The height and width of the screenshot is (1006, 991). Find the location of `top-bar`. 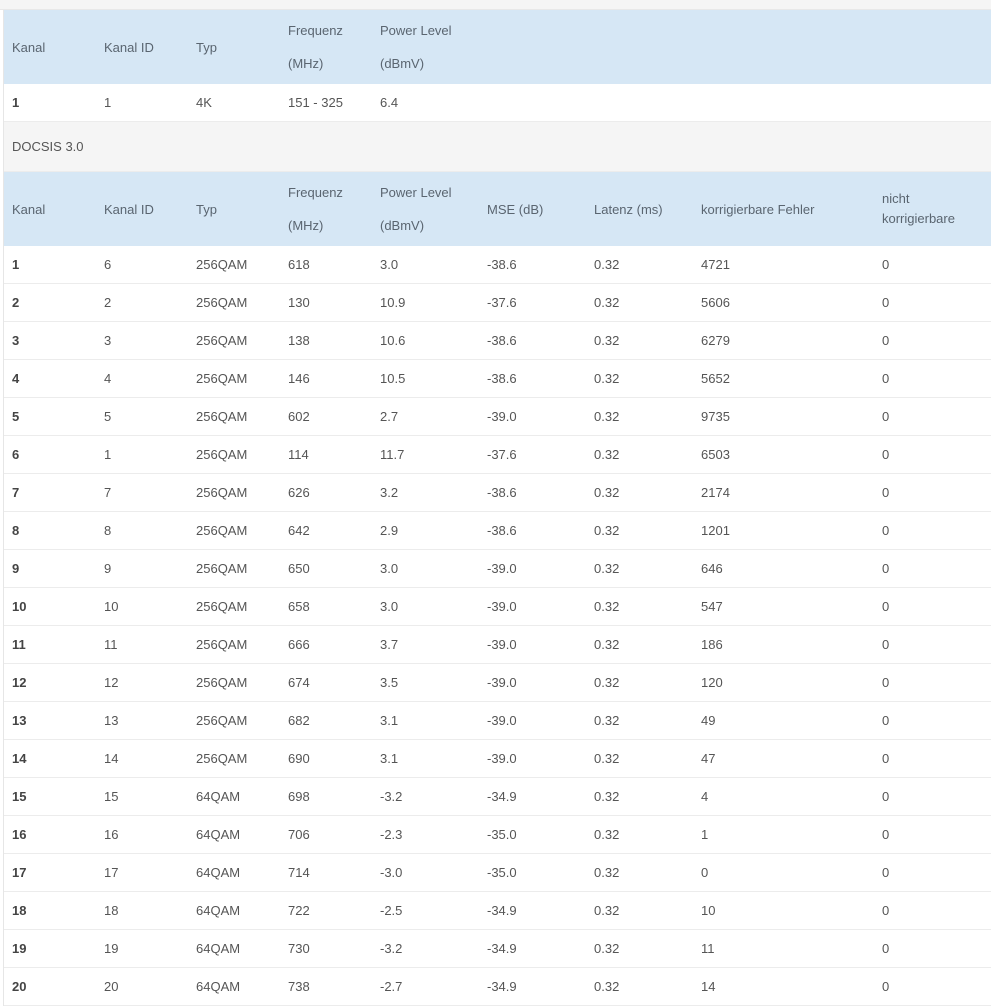

top-bar is located at coordinates (495, 5).